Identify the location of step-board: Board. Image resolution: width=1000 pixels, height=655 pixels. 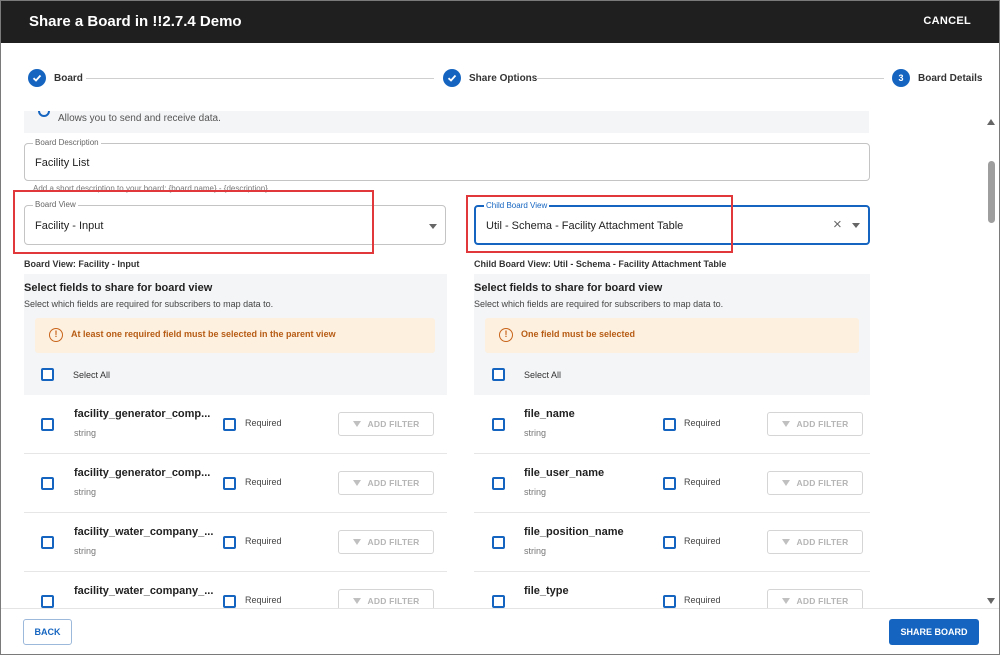
(55, 78).